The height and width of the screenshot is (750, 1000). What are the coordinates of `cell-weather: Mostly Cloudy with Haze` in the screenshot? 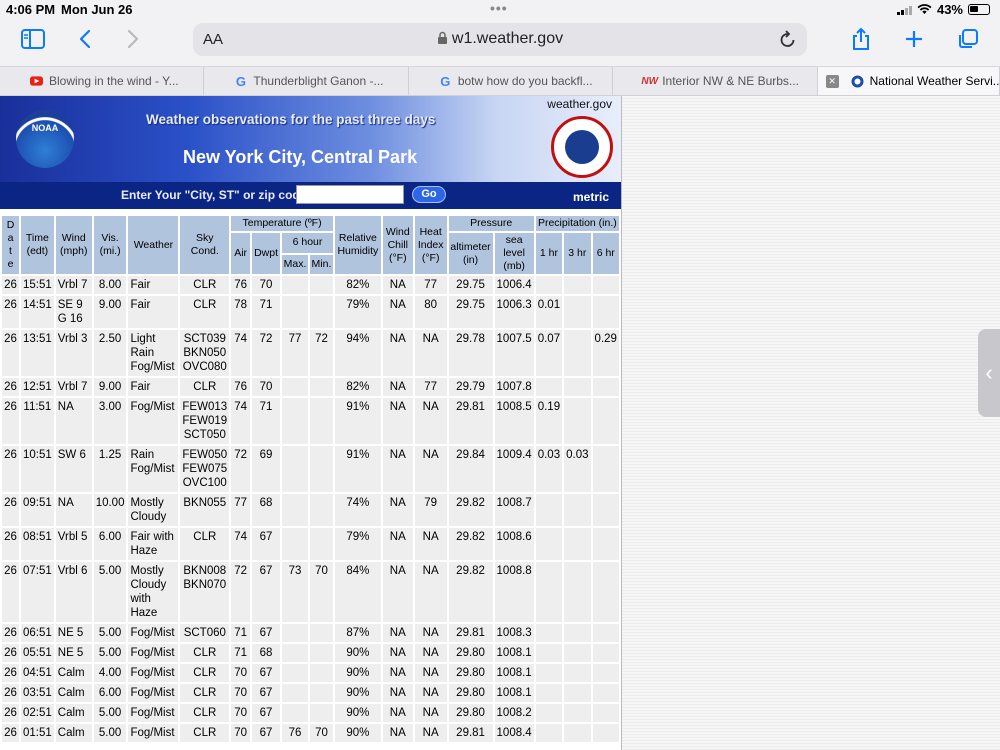 It's located at (153, 592).